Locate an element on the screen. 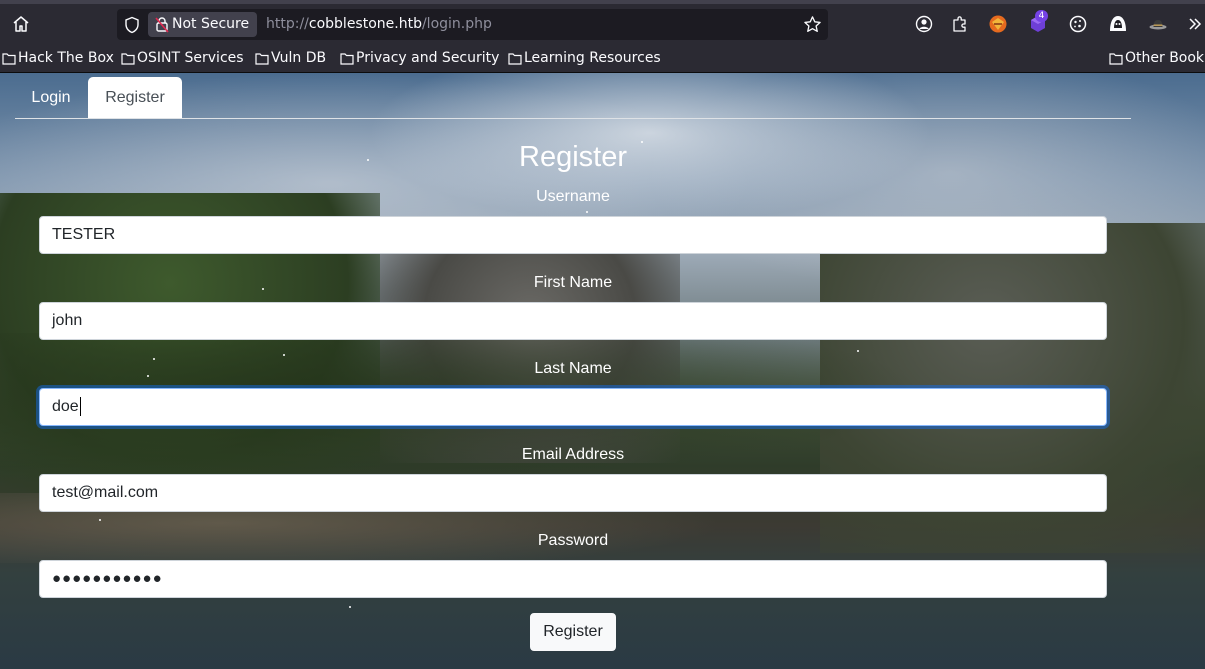 The height and width of the screenshot is (669, 1205). bookmark-other-bookmarks: Other Bookmarks is located at coordinates (1157, 60).